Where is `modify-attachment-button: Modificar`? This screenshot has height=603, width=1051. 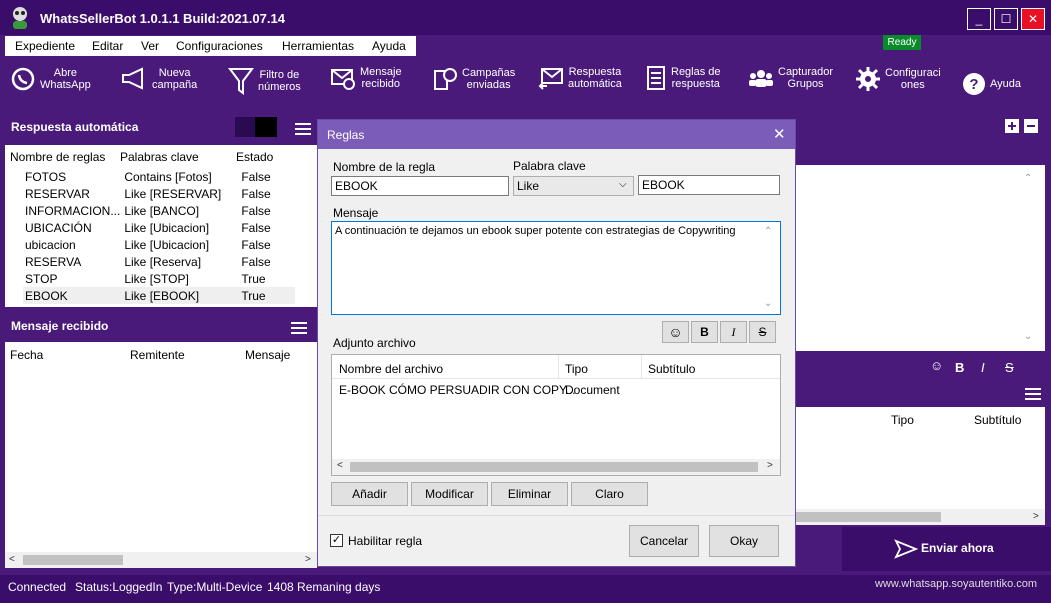 modify-attachment-button: Modificar is located at coordinates (449, 494).